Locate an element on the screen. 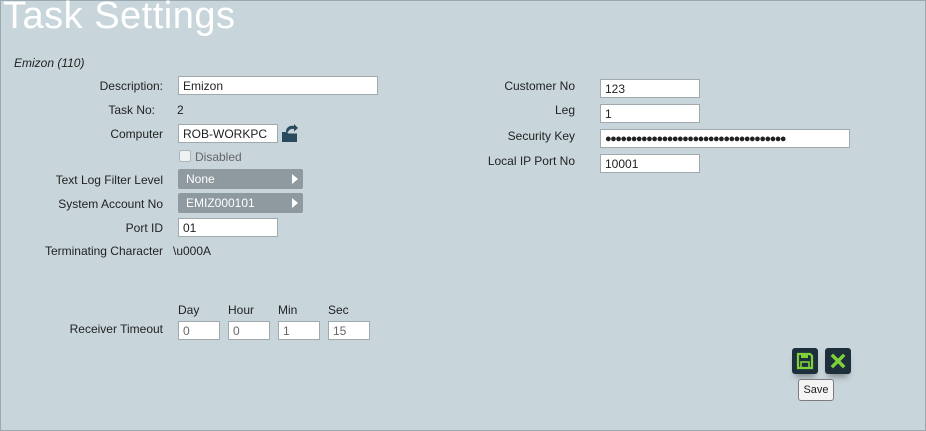 Image resolution: width=926 pixels, height=431 pixels. leg-input is located at coordinates (650, 113).